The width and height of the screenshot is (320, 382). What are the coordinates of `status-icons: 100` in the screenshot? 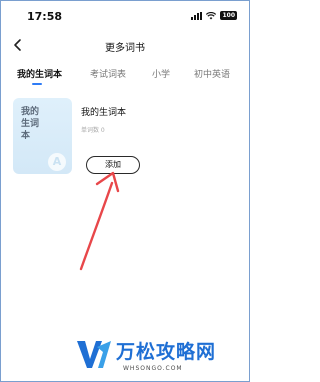 It's located at (214, 15).